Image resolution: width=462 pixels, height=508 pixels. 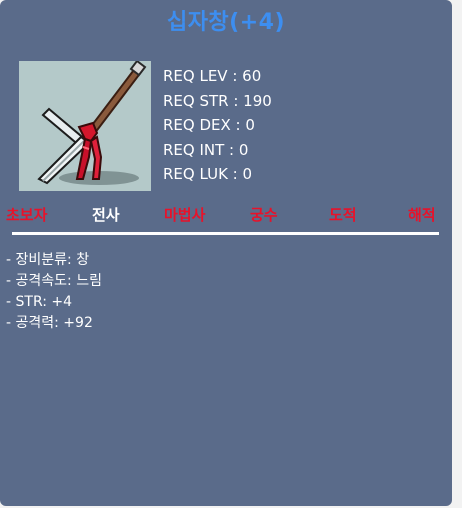 I want to click on divider, so click(x=225, y=233).